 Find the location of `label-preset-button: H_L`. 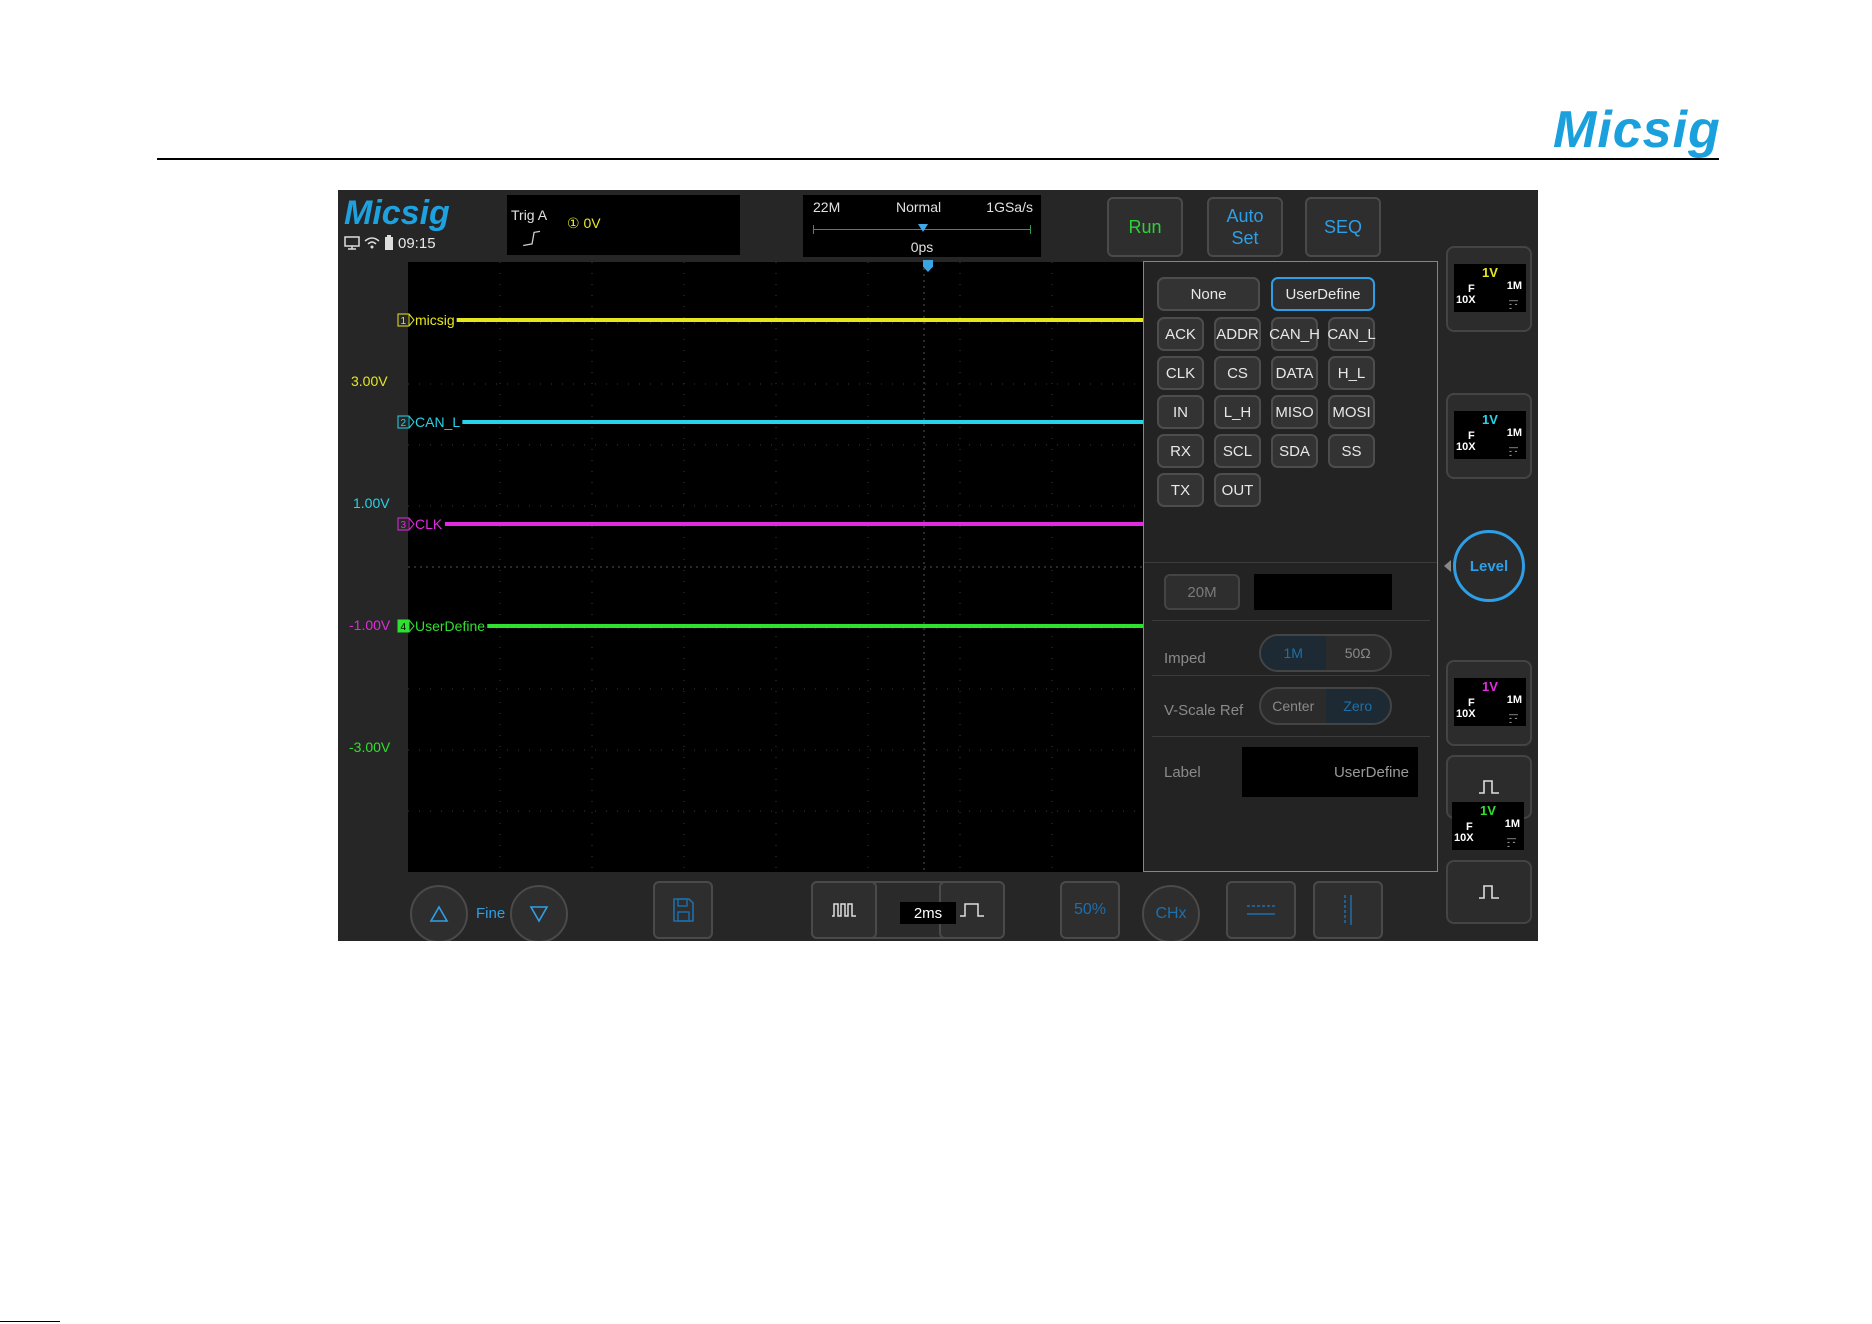

label-preset-button: H_L is located at coordinates (1351, 373).